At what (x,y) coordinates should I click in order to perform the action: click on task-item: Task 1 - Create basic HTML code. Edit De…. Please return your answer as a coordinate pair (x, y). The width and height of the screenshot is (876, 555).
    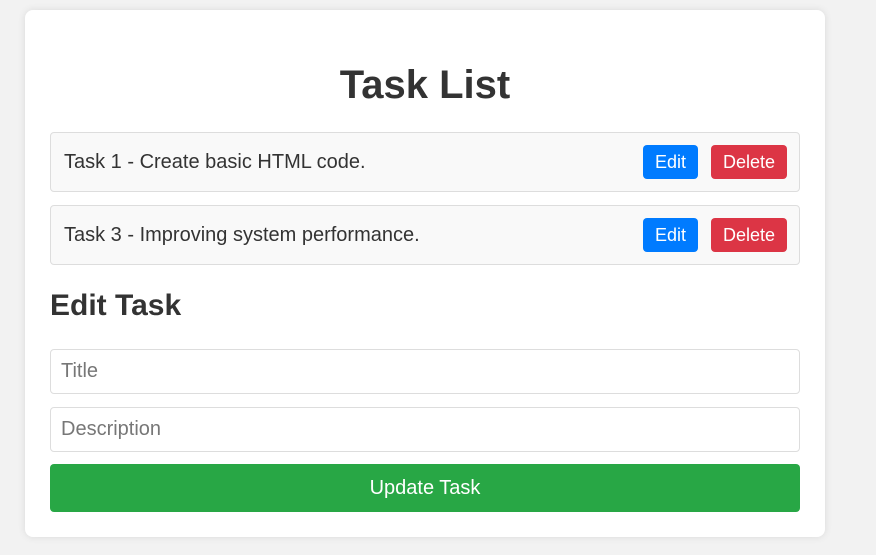
    Looking at the image, I should click on (425, 162).